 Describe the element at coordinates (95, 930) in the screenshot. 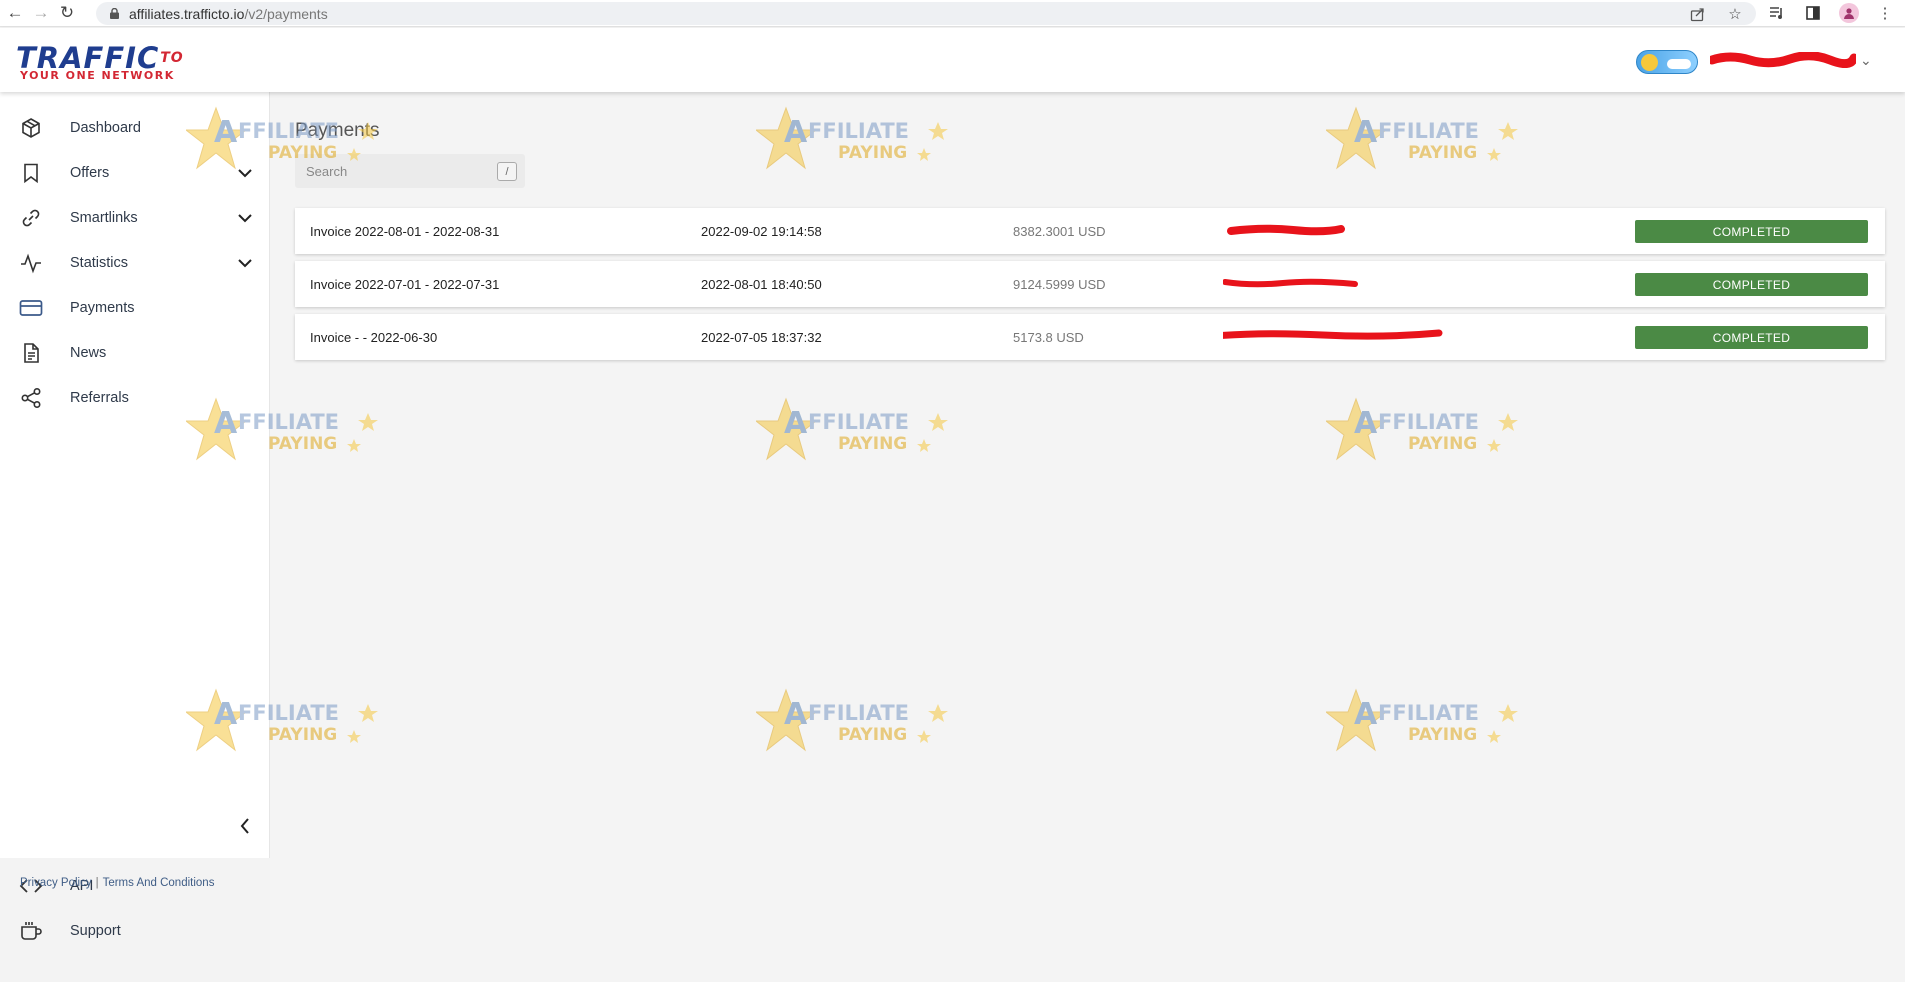

I see `sidebar-item-label: Support` at that location.